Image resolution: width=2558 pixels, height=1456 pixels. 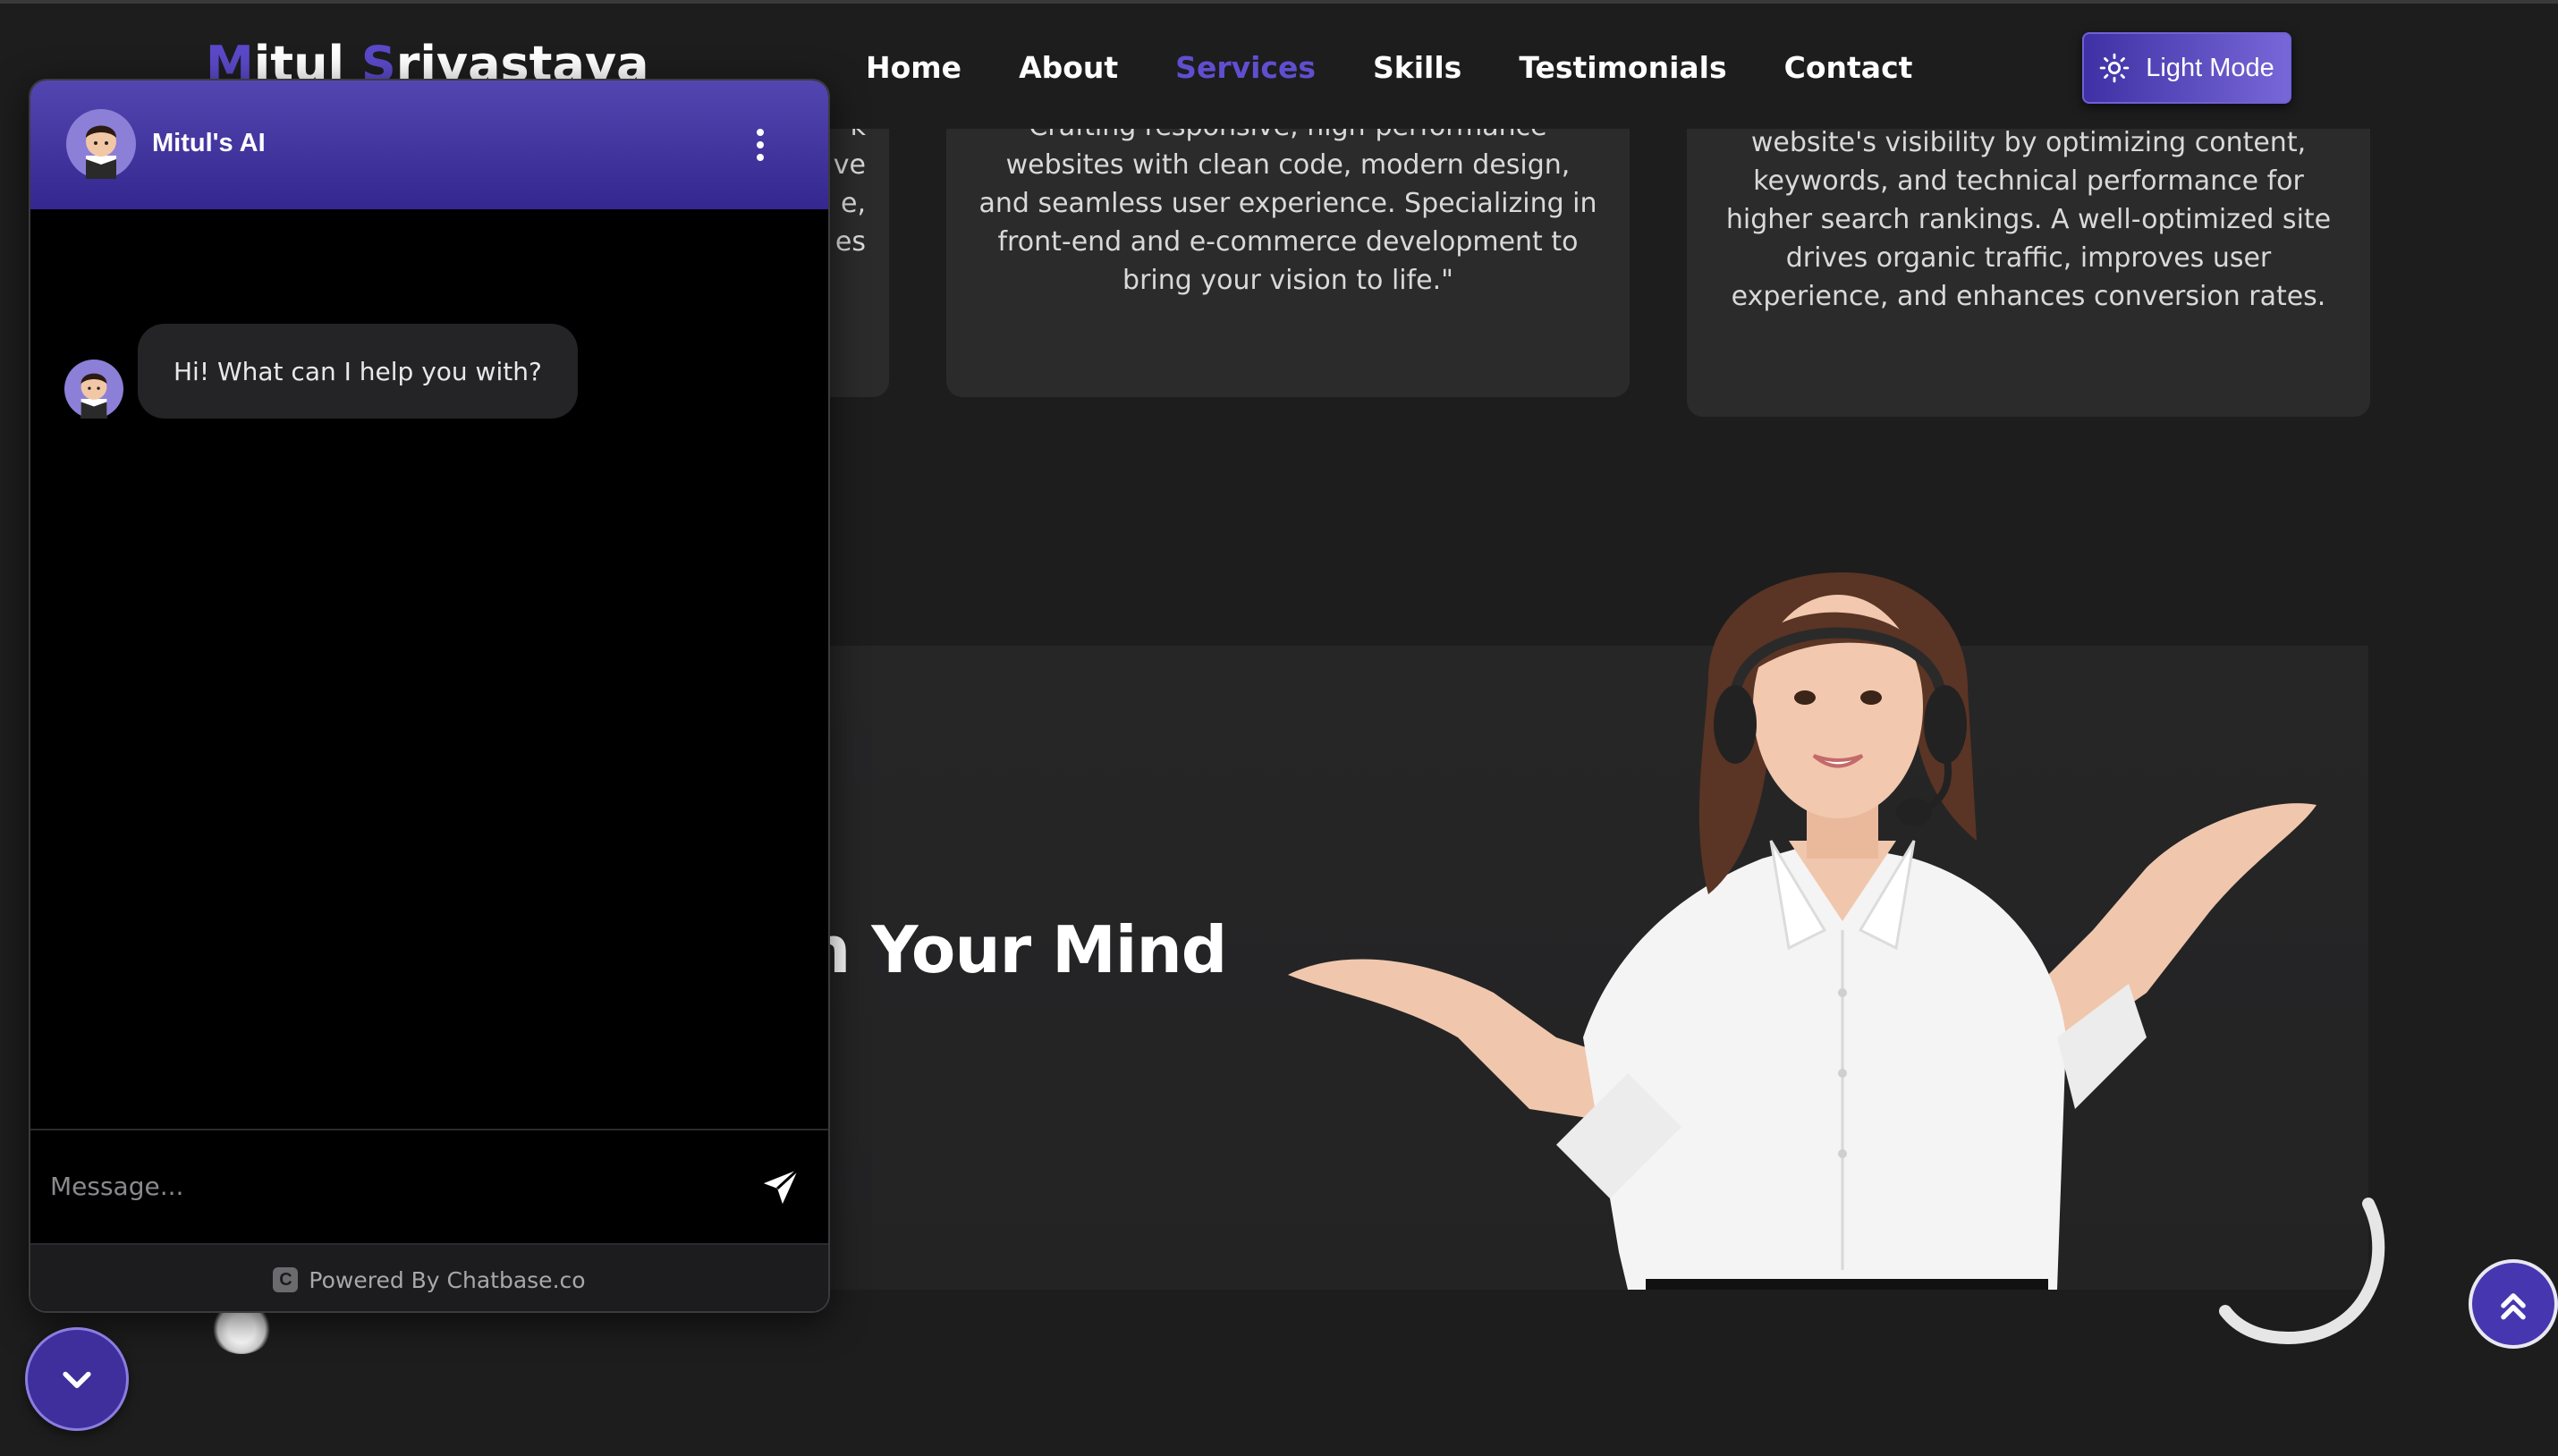 I want to click on bot-message-bubble: Hi! What can I help you with?, so click(x=358, y=371).